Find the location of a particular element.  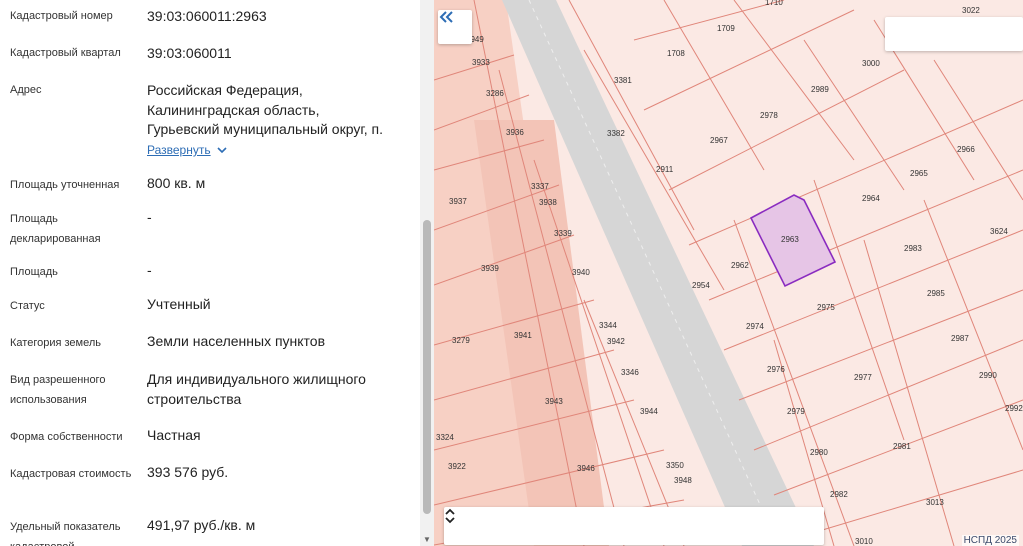

double-chevron-left-icon is located at coordinates (446, 17).